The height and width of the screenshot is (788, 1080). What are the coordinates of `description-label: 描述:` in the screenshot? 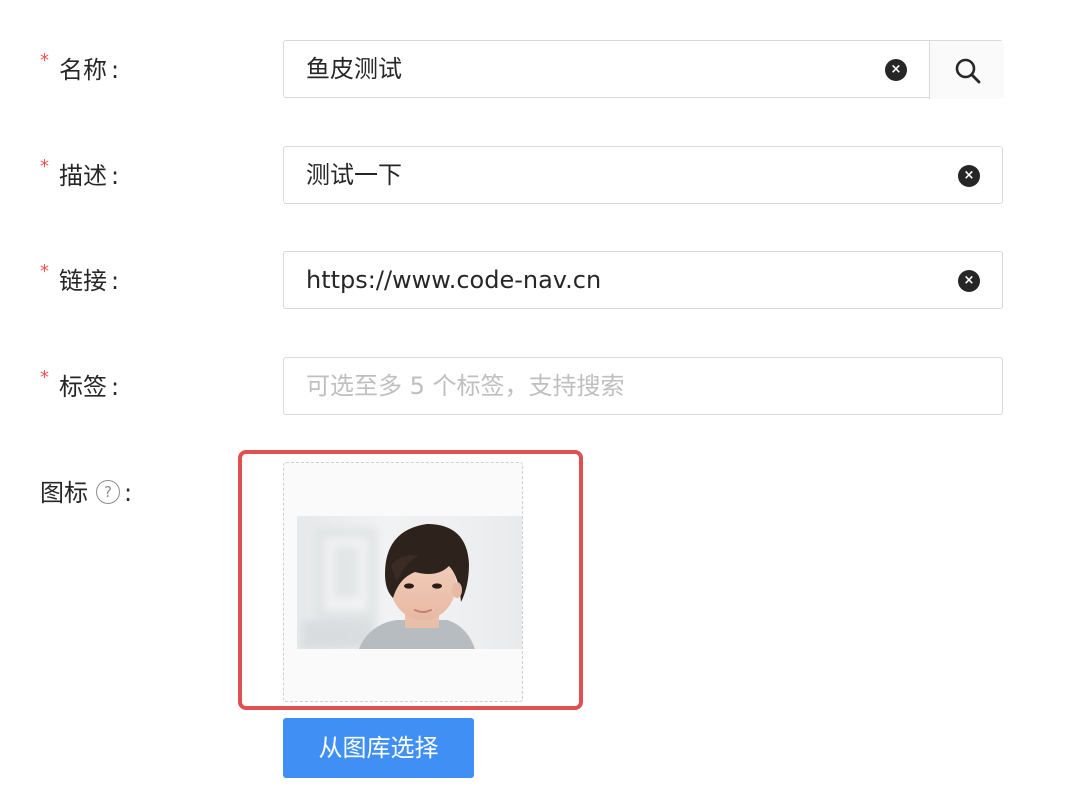 It's located at (89, 176).